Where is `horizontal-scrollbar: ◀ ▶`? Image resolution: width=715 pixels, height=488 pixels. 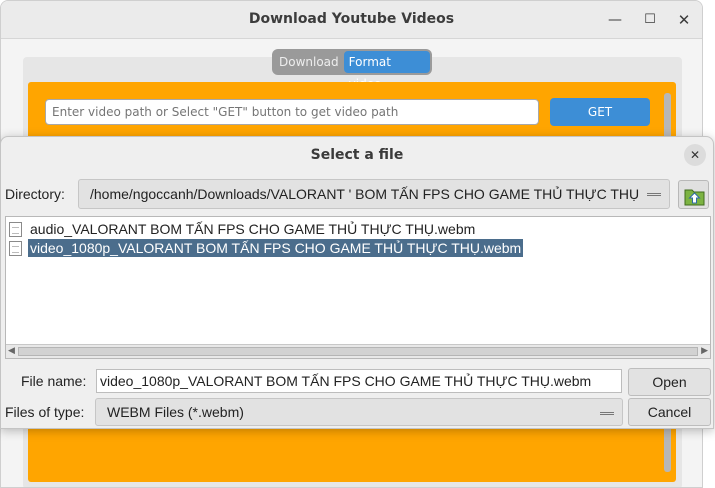 horizontal-scrollbar: ◀ ▶ is located at coordinates (358, 351).